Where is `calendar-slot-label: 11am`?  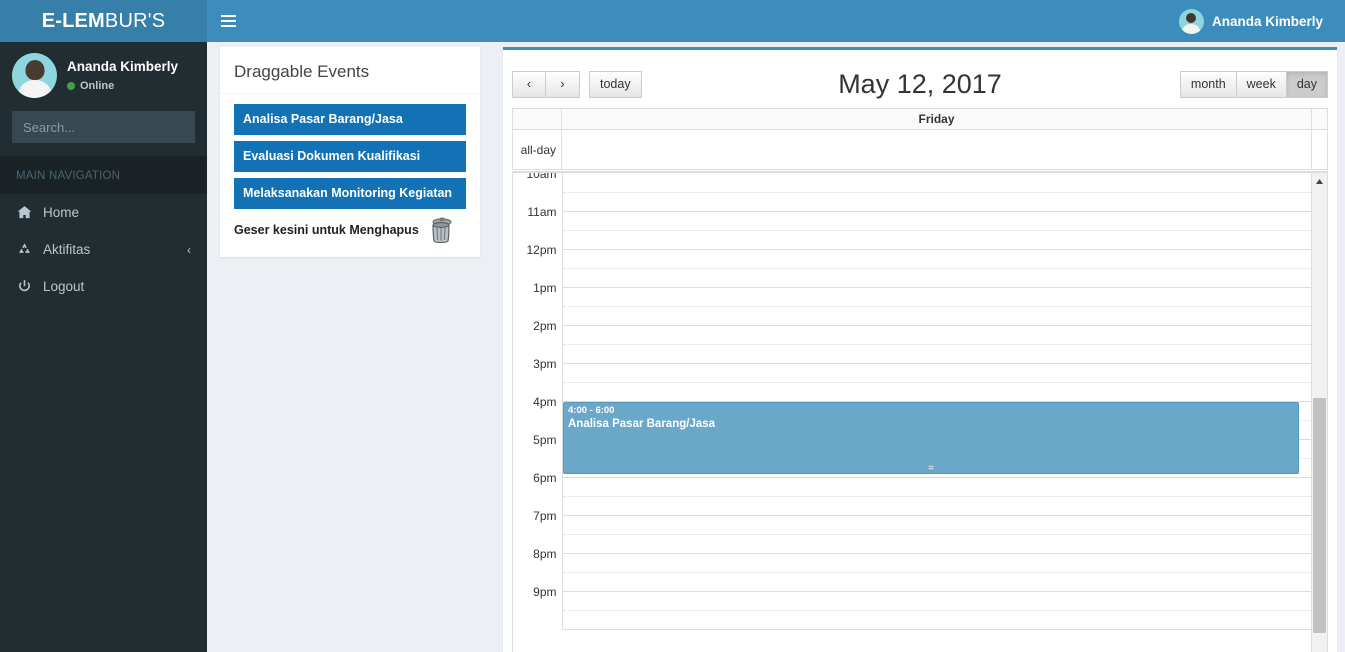
calendar-slot-label: 11am is located at coordinates (538, 214).